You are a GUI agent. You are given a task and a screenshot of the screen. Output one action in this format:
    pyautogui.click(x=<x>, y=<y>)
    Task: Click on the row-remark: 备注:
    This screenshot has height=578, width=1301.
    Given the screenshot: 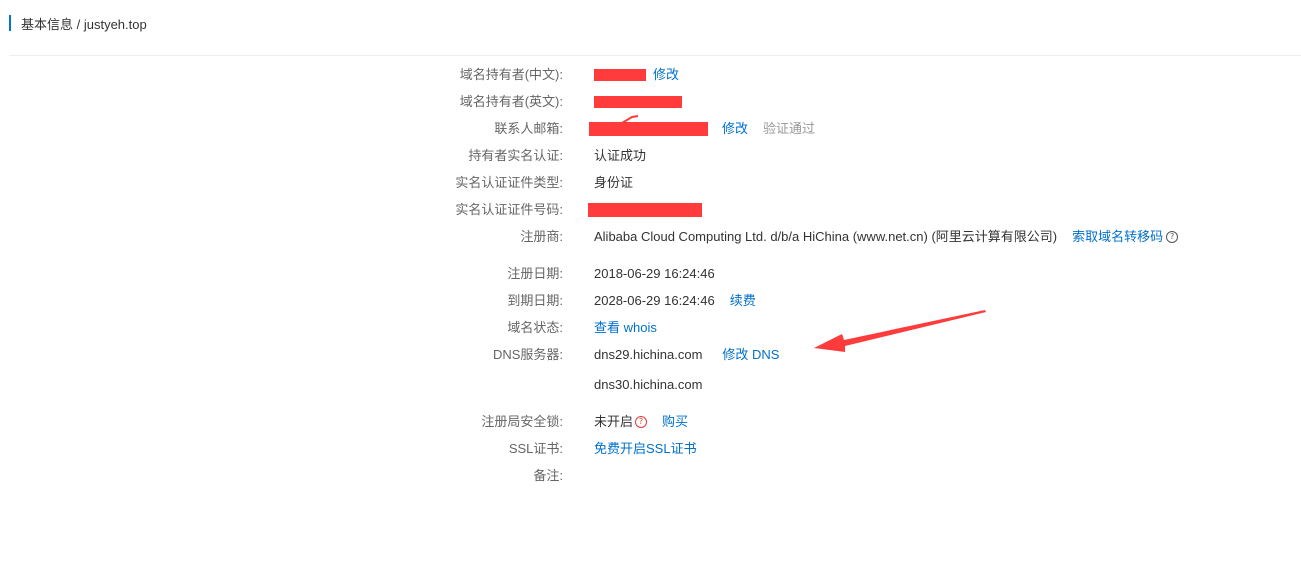 What is the action you would take?
    pyautogui.click(x=650, y=476)
    